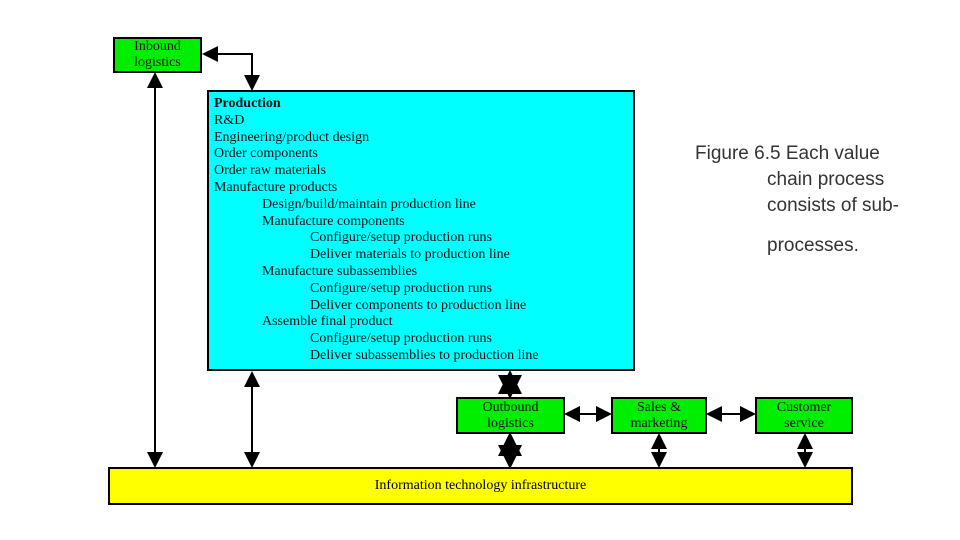 The width and height of the screenshot is (960, 540). Describe the element at coordinates (292, 137) in the screenshot. I see `production-subprocess: Engineering/product design` at that location.